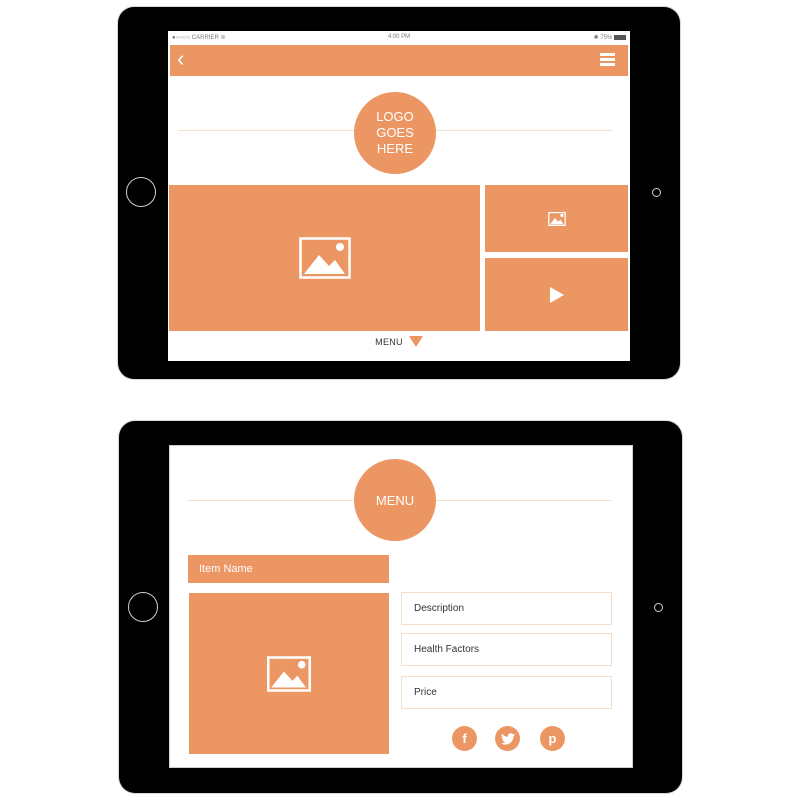 The height and width of the screenshot is (800, 800). I want to click on menu-toggle: MENU, so click(399, 341).